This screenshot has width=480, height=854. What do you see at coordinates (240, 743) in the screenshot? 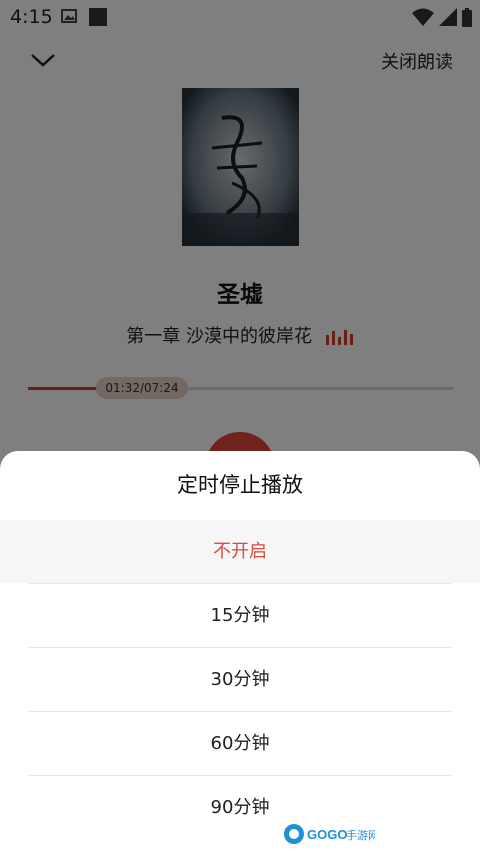
I see `timer-option-60: 60分钟` at bounding box center [240, 743].